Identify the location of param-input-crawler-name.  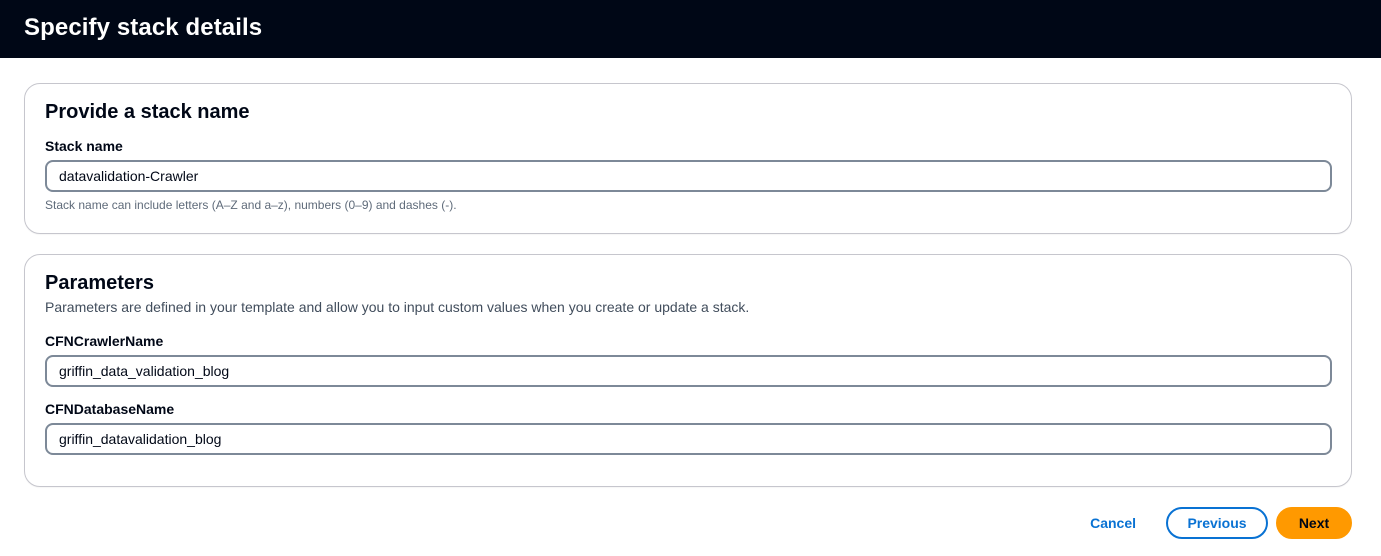
(688, 371).